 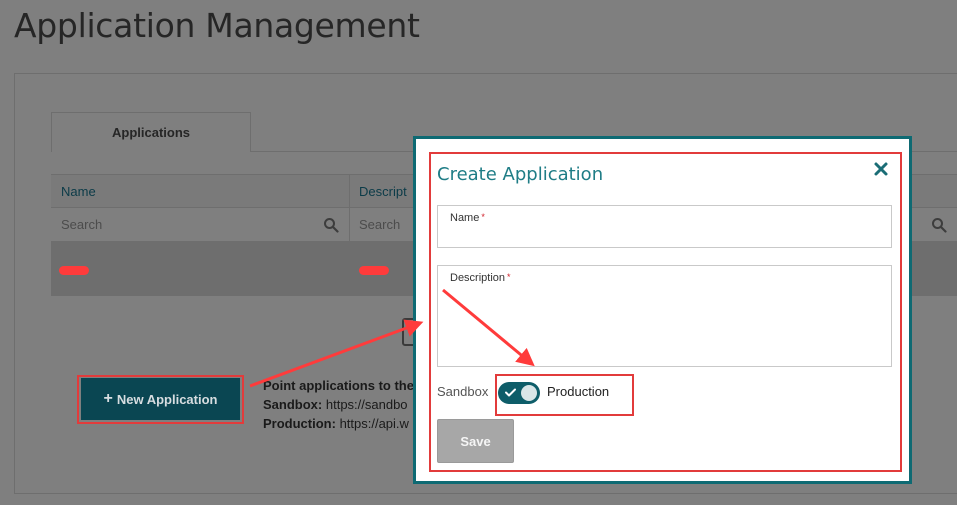 I want to click on save-button: Save, so click(x=475, y=441).